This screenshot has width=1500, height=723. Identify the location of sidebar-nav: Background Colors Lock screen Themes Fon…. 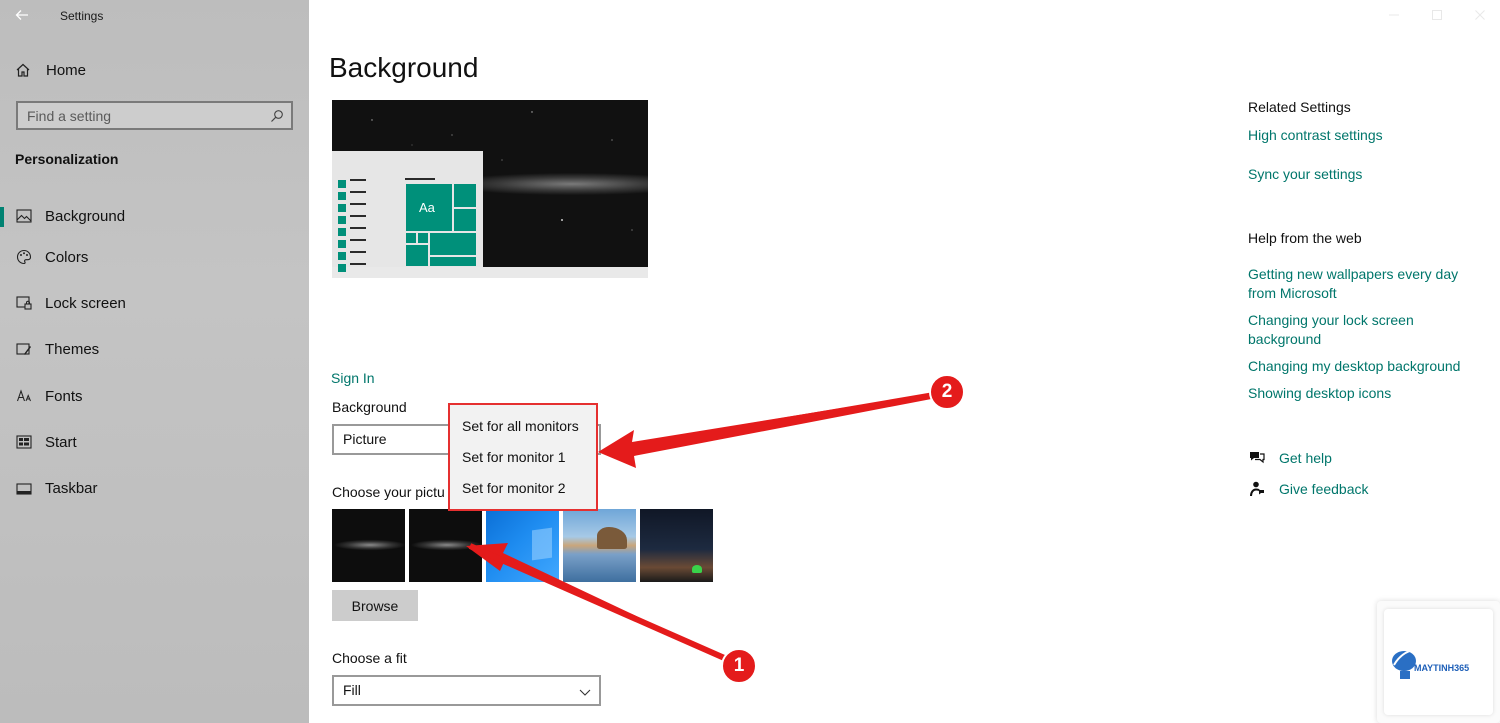
(154, 355).